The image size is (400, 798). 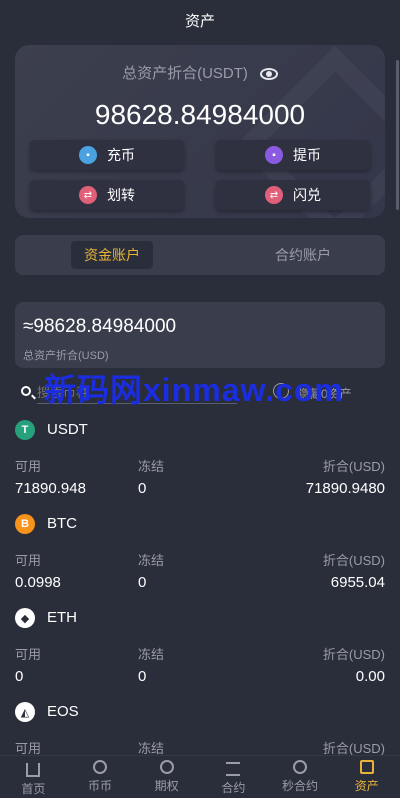 What do you see at coordinates (370, 676) in the screenshot?
I see `converted-value: 0.00` at bounding box center [370, 676].